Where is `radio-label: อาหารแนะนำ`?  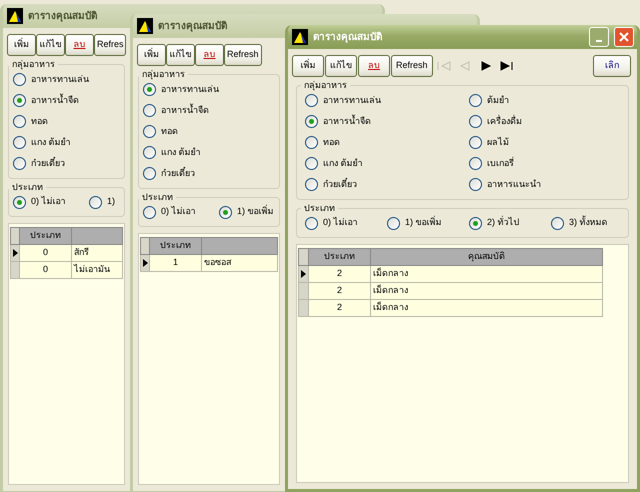 radio-label: อาหารแนะนำ is located at coordinates (514, 185).